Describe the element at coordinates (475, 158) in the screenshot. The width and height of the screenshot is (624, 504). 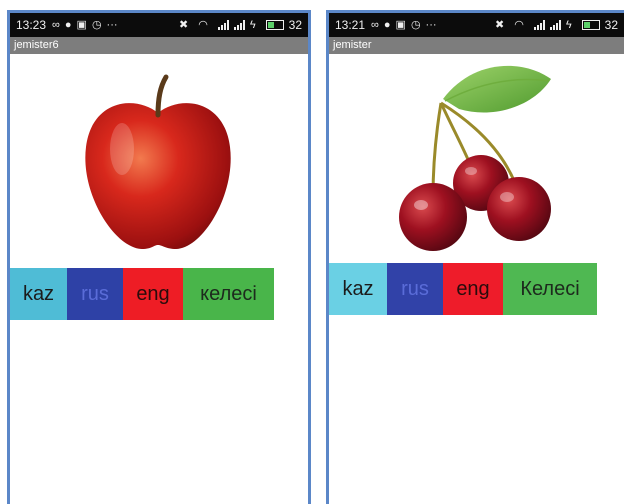
I see `cherries-icon` at that location.